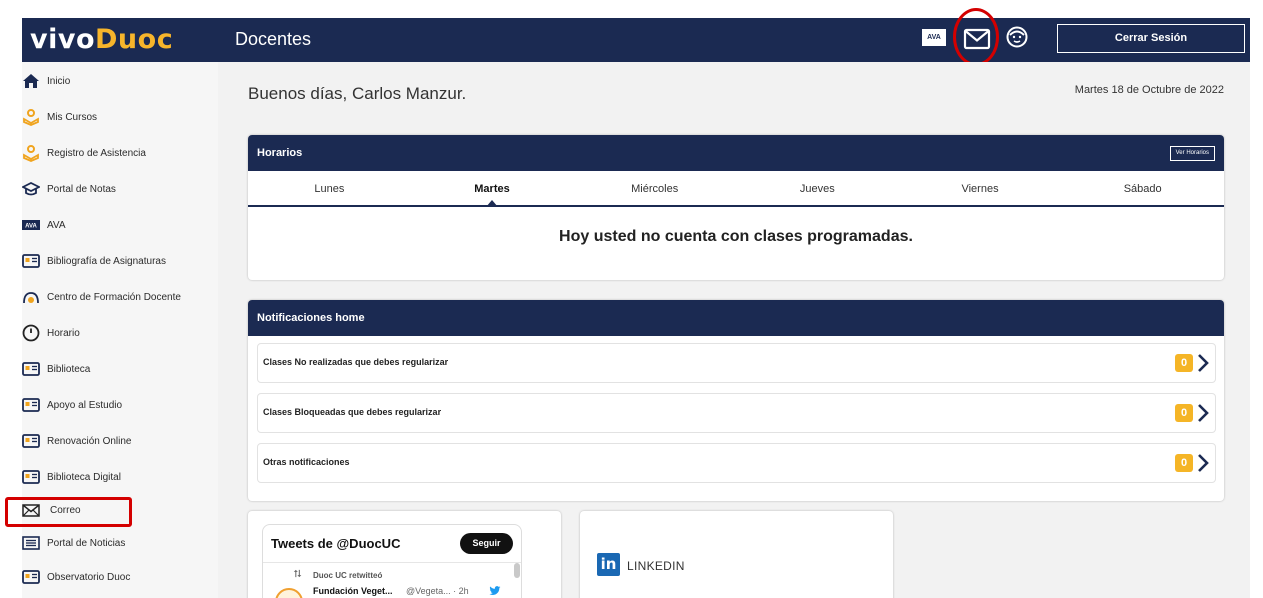  What do you see at coordinates (89, 577) in the screenshot?
I see `sidebar-item-label: Observatorio Duoc` at bounding box center [89, 577].